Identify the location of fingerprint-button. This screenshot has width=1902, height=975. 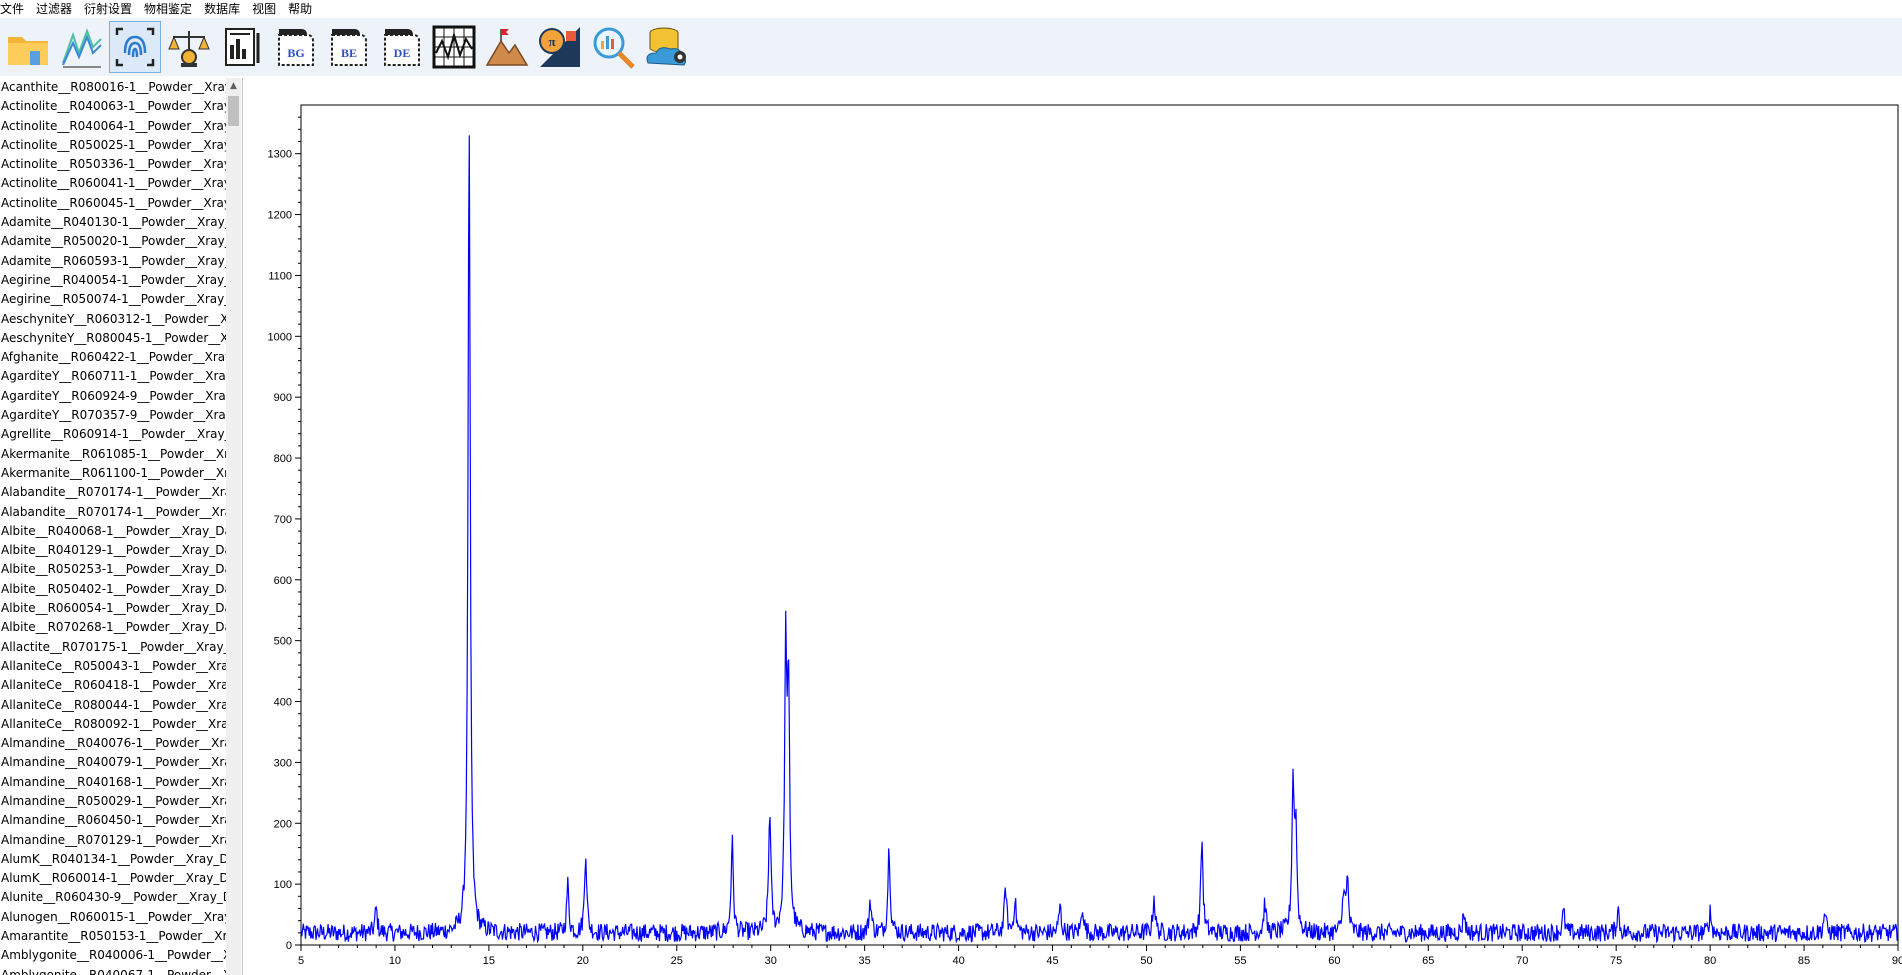
(135, 47).